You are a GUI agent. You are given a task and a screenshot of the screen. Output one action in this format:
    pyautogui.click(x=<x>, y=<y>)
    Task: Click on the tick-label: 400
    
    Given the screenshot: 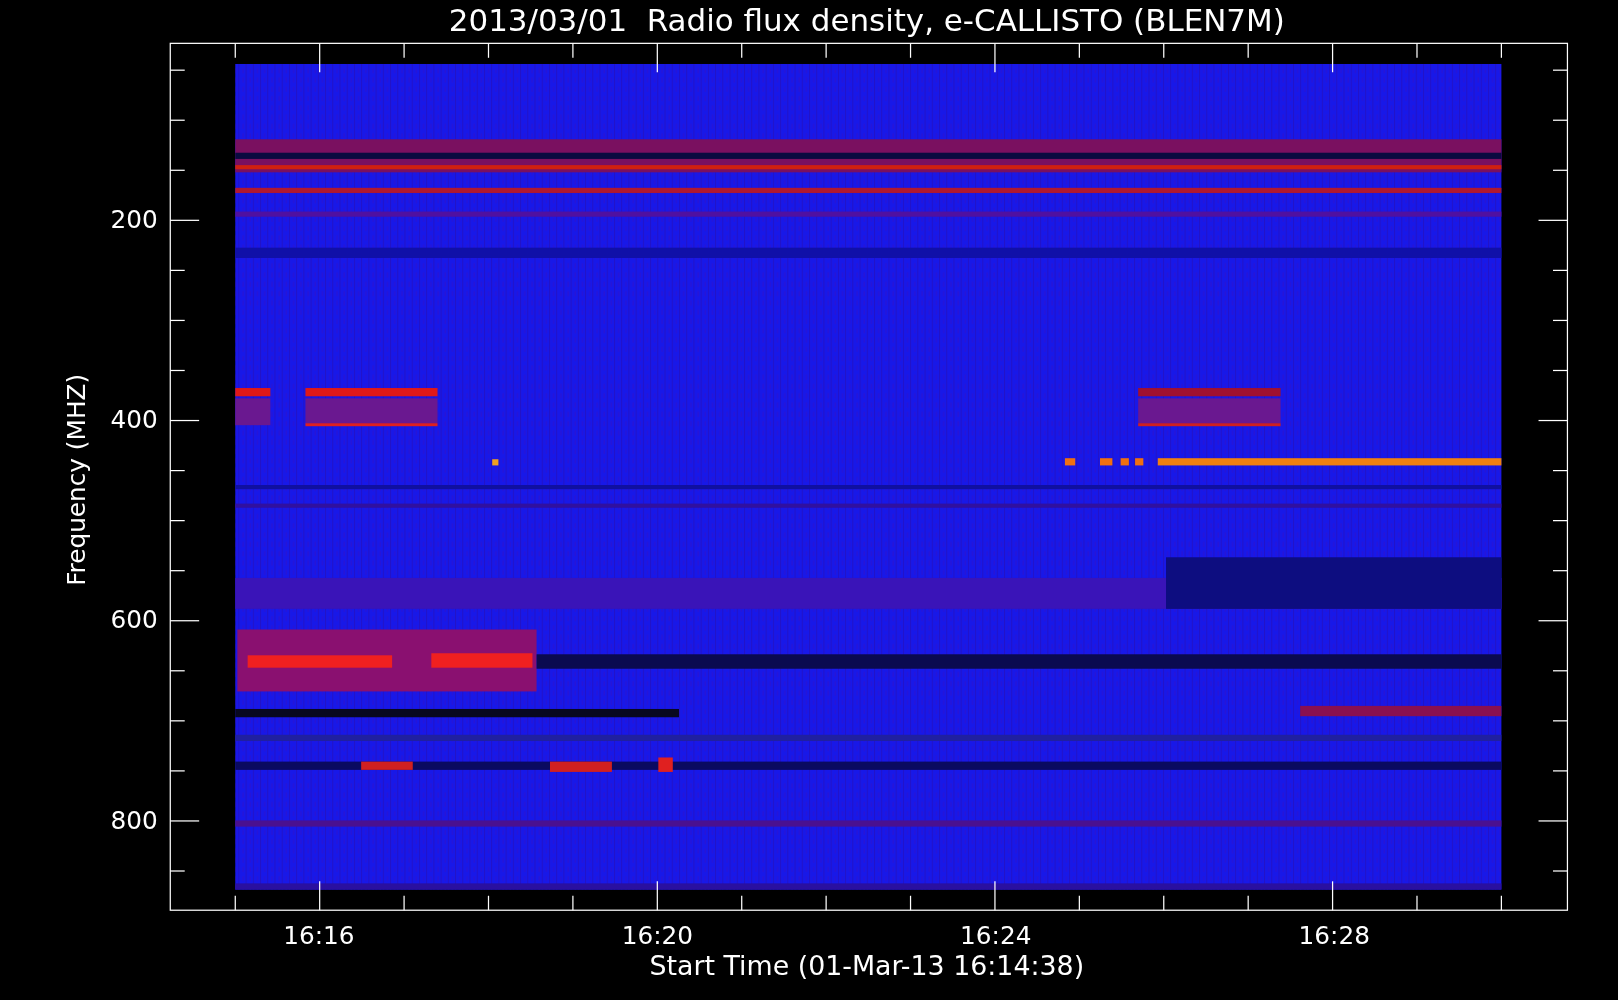 What is the action you would take?
    pyautogui.click(x=134, y=420)
    